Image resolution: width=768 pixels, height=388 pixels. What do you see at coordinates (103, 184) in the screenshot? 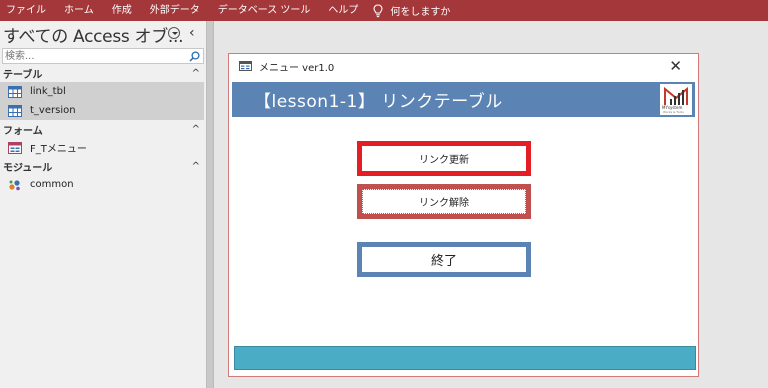
I see `nav-item-common: common` at bounding box center [103, 184].